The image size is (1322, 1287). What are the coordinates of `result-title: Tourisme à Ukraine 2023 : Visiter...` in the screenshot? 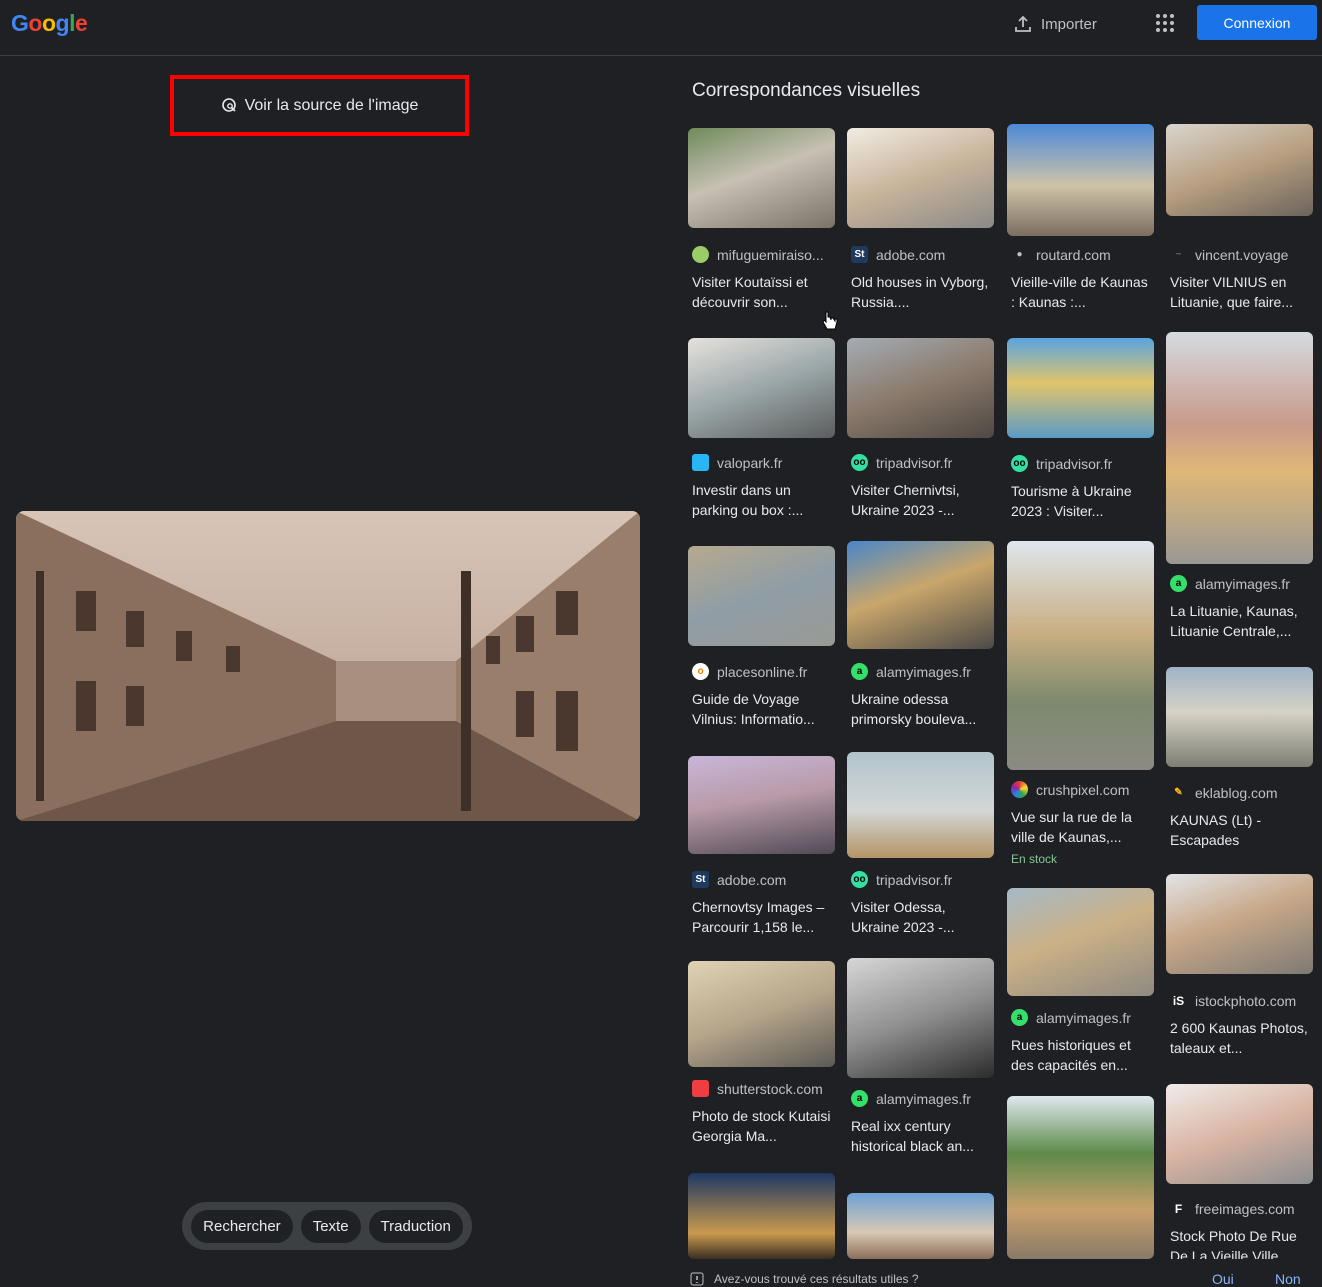 It's located at (1081, 501).